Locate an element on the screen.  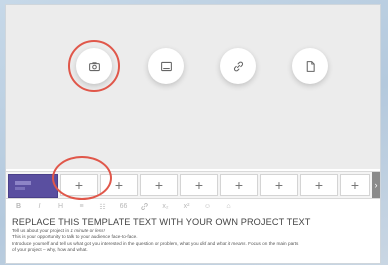
superscript-icon: x² is located at coordinates (186, 206).